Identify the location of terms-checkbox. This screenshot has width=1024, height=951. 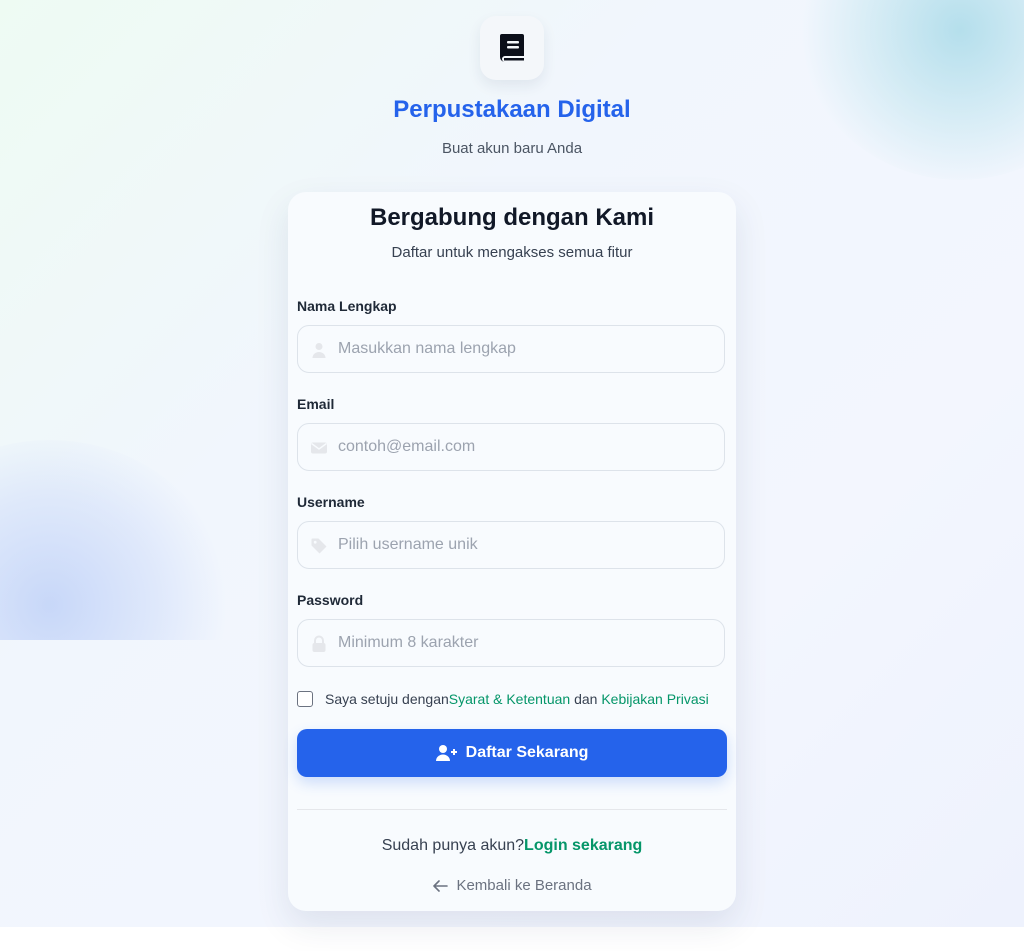
(305, 699).